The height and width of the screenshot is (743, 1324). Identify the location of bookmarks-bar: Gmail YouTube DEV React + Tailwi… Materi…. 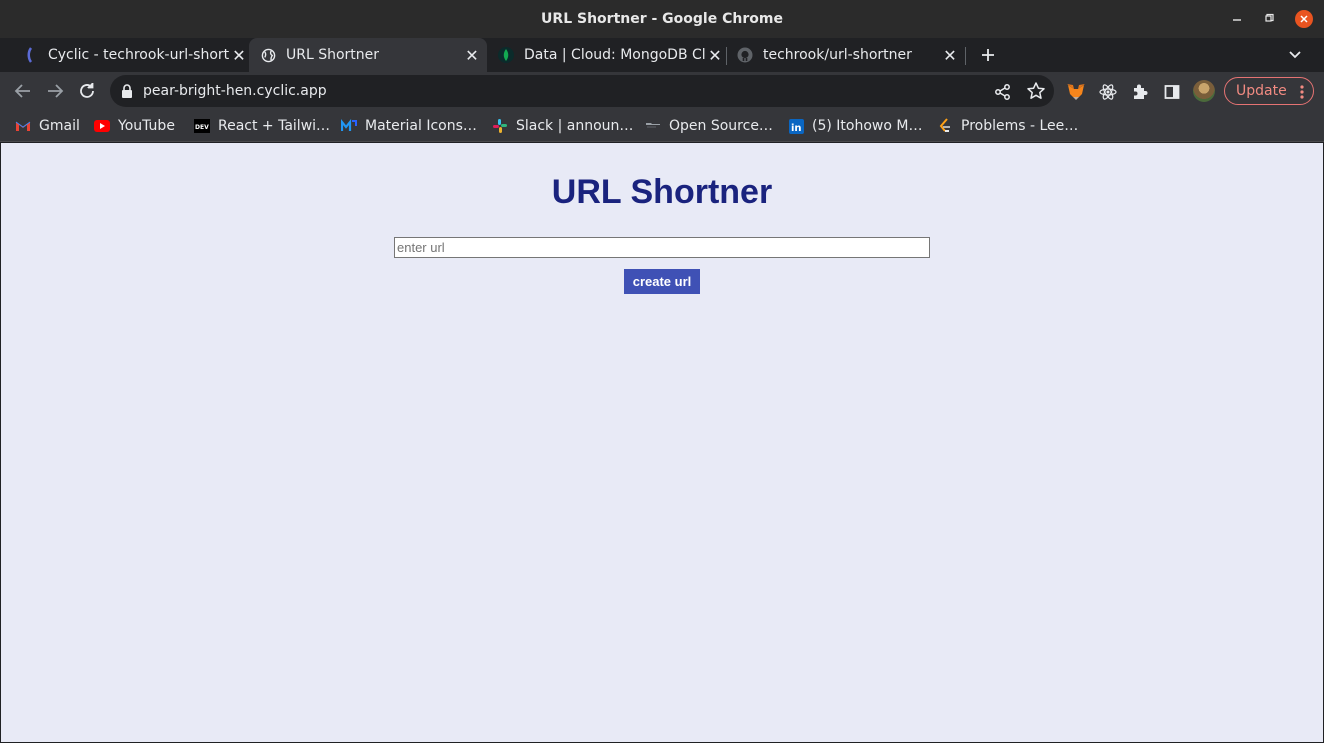
(662, 126).